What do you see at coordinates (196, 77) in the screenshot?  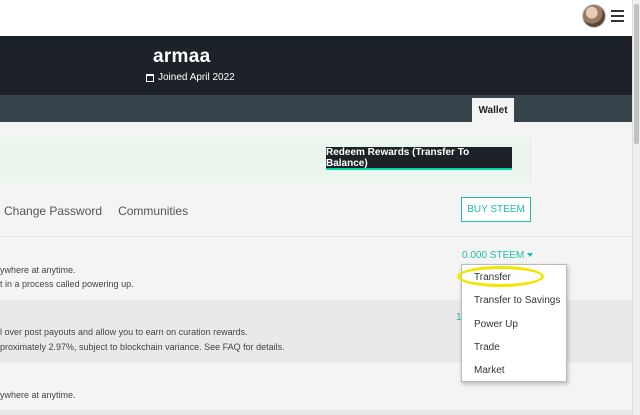 I see `joined-text: Joined April 2022` at bounding box center [196, 77].